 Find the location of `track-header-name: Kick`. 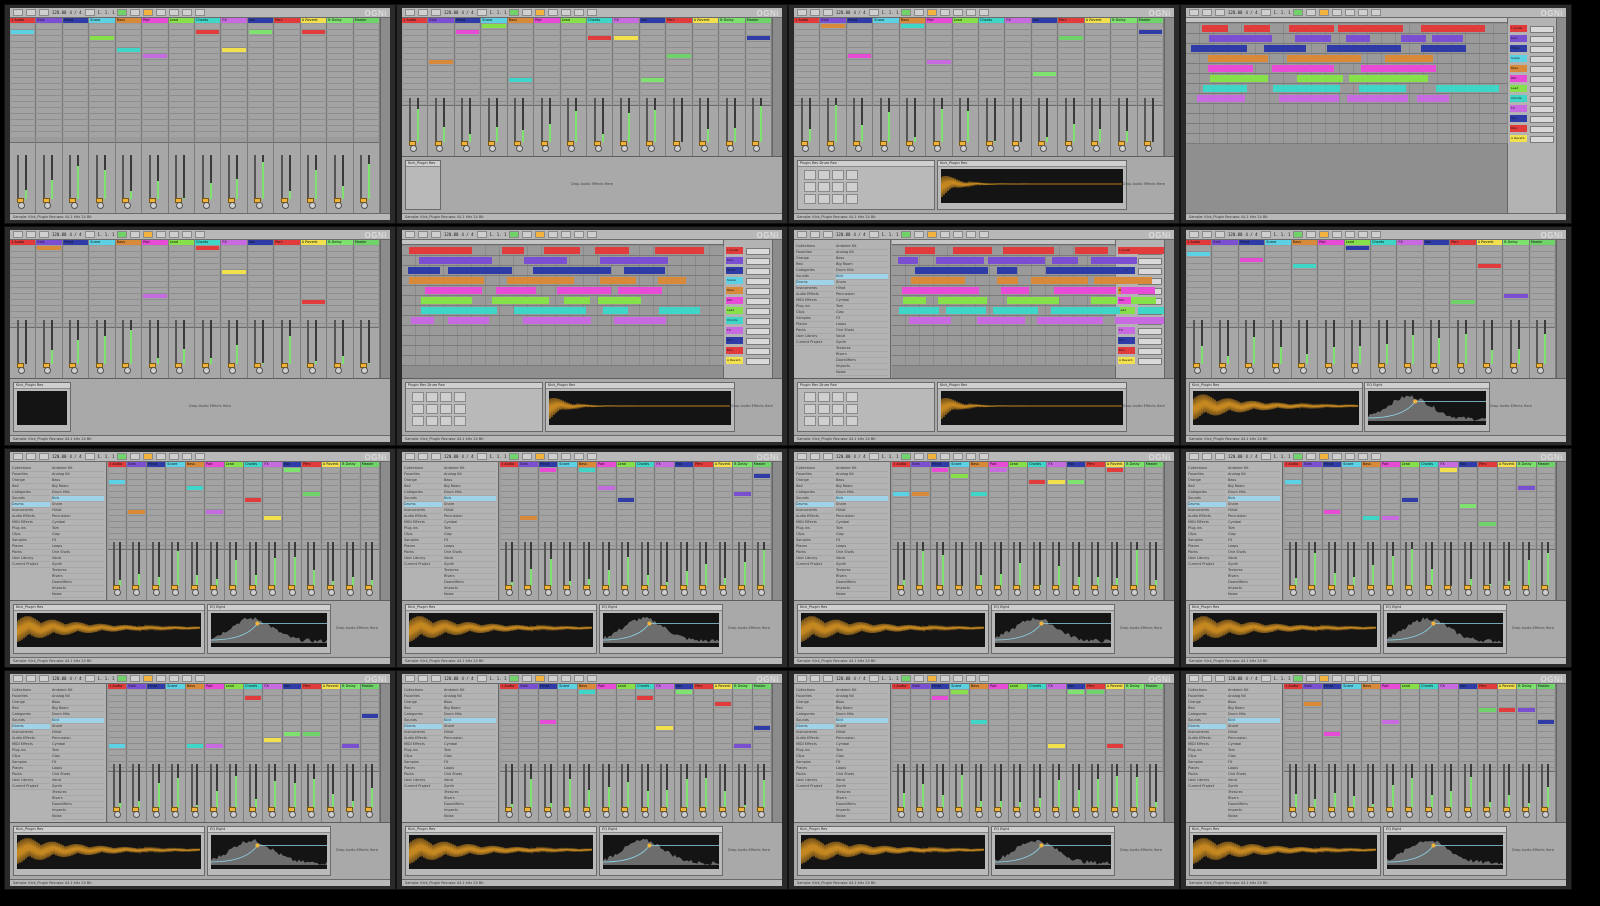

track-header-name: Kick is located at coordinates (1518, 38).